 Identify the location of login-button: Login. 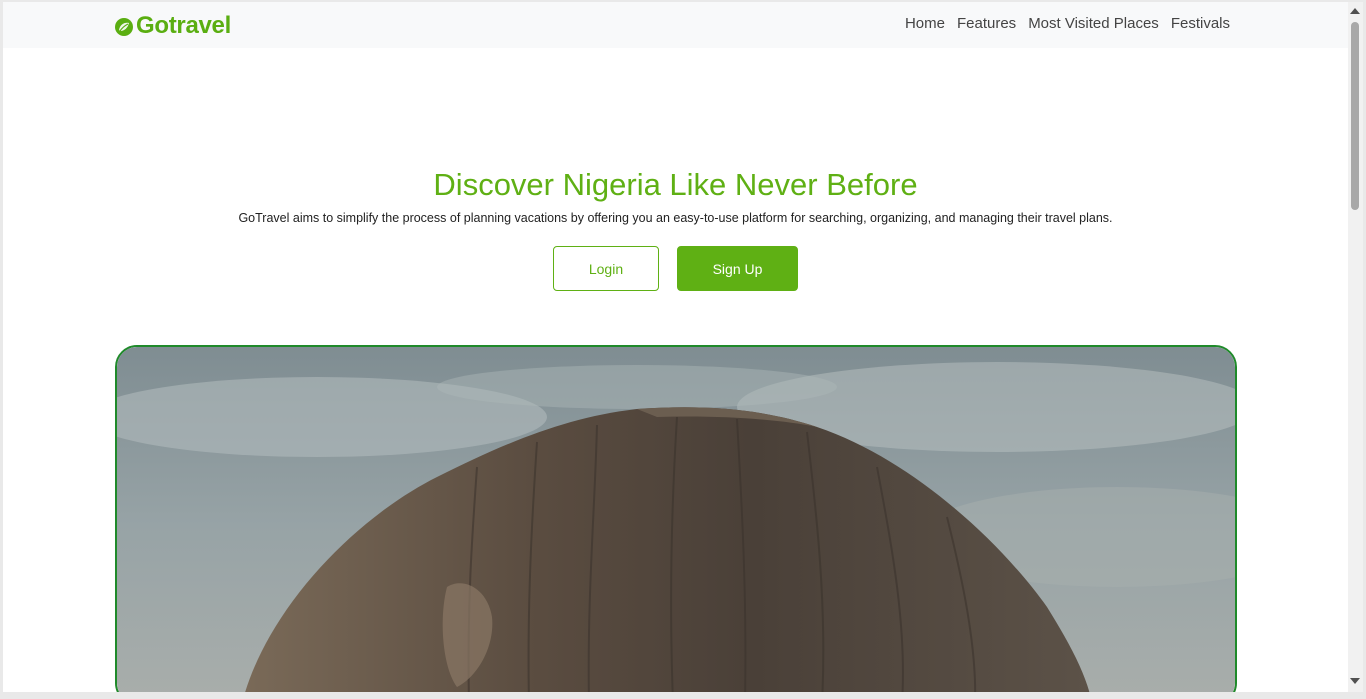
(606, 268).